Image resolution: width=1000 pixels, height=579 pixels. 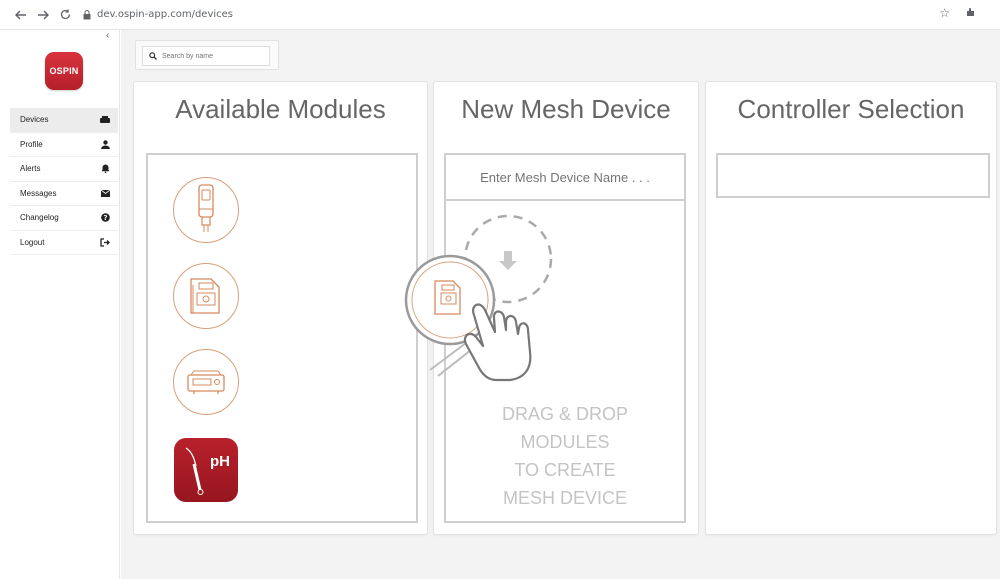 What do you see at coordinates (153, 56) in the screenshot?
I see `search-icon` at bounding box center [153, 56].